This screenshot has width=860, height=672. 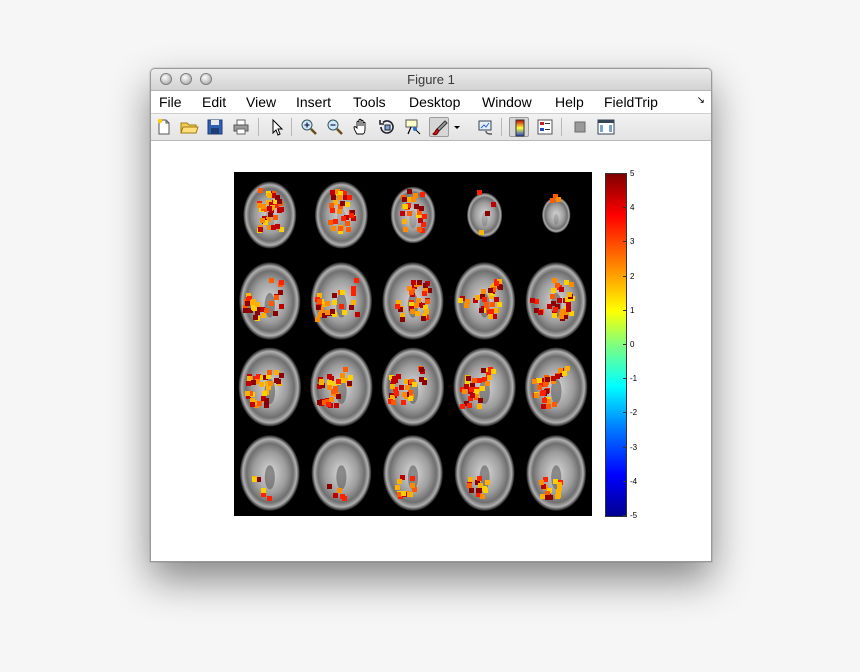 I want to click on open-folder-icon, so click(x=189, y=128).